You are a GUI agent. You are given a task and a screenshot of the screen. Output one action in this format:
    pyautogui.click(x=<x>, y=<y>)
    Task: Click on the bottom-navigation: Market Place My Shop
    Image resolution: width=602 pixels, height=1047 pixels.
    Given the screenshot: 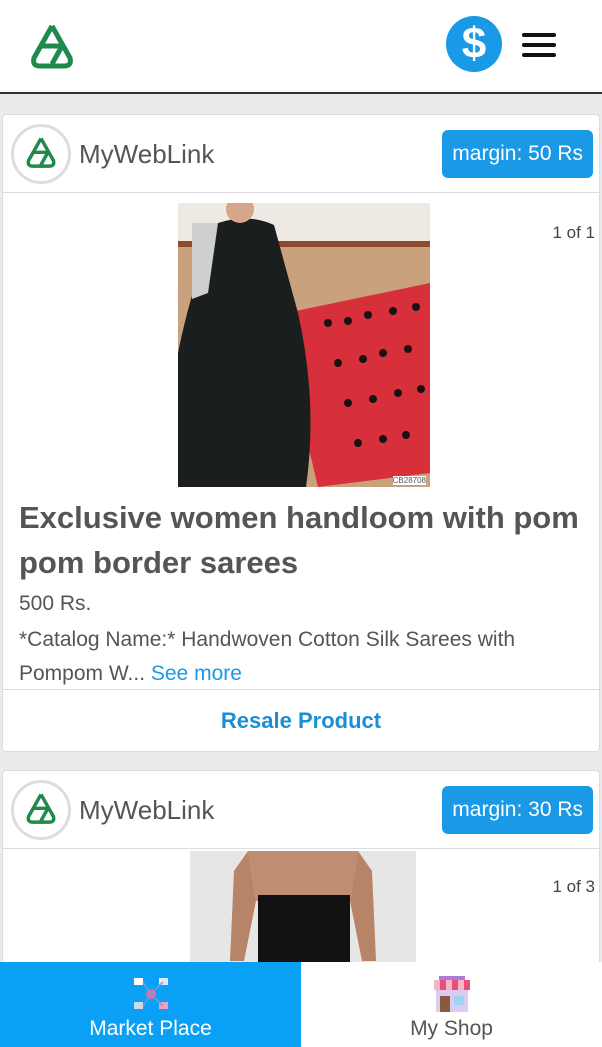 What is the action you would take?
    pyautogui.click(x=301, y=1004)
    